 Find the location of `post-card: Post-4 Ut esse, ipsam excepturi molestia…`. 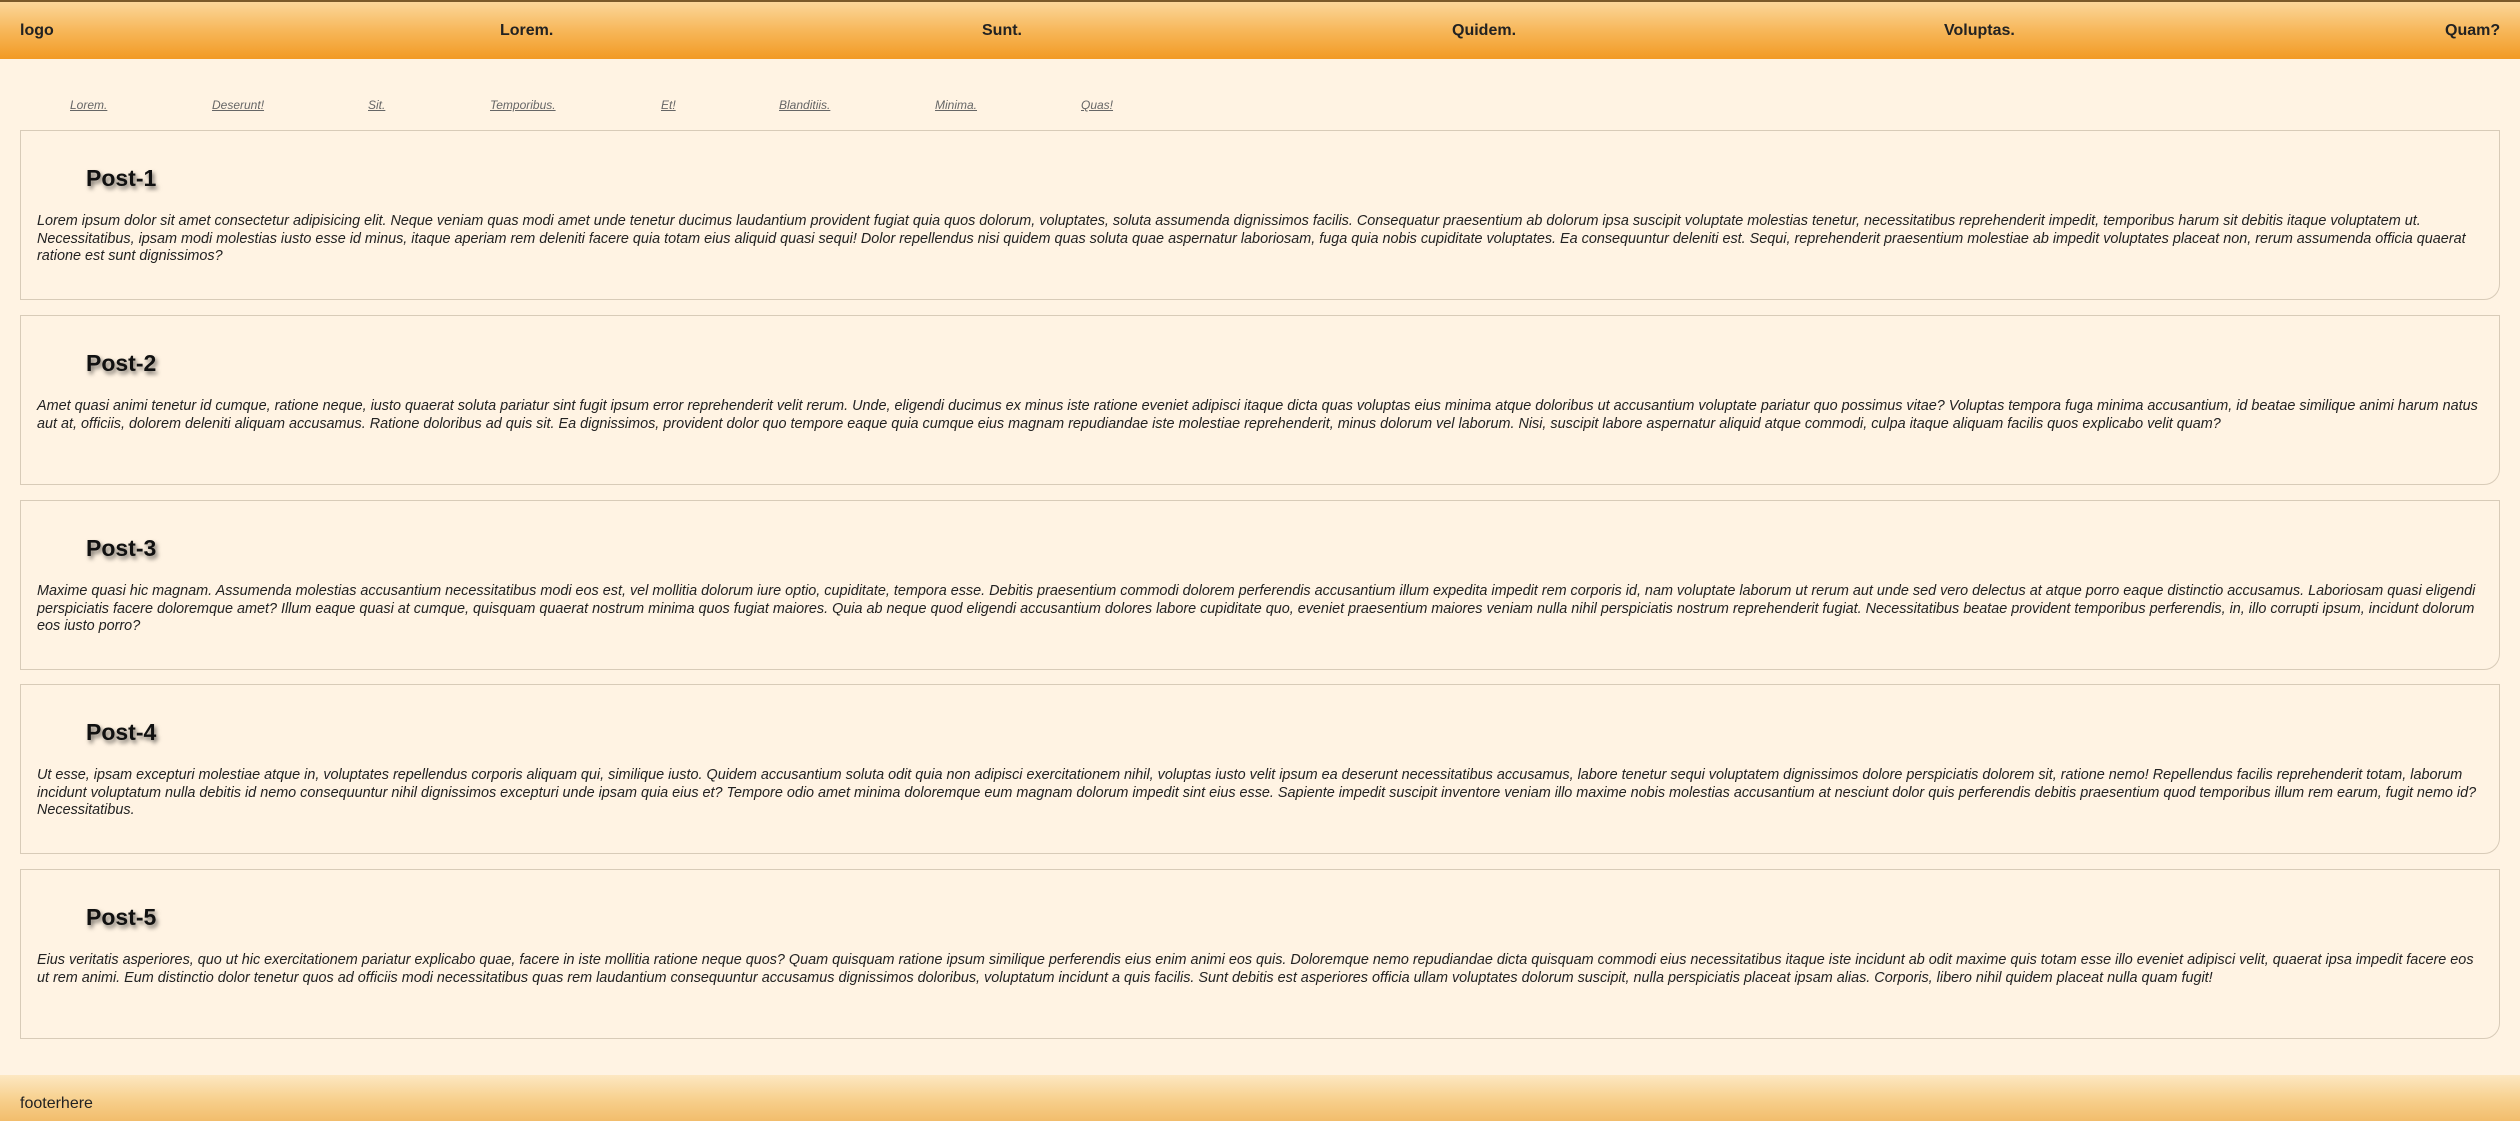

post-card: Post-4 Ut esse, ipsam excepturi molestia… is located at coordinates (1260, 769).